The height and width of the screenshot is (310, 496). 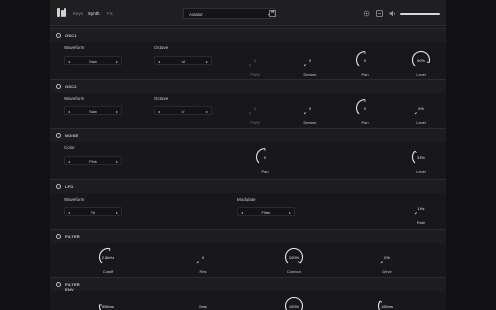 I want to click on waveform-select: ◂ Tri ▸, so click(x=93, y=211).